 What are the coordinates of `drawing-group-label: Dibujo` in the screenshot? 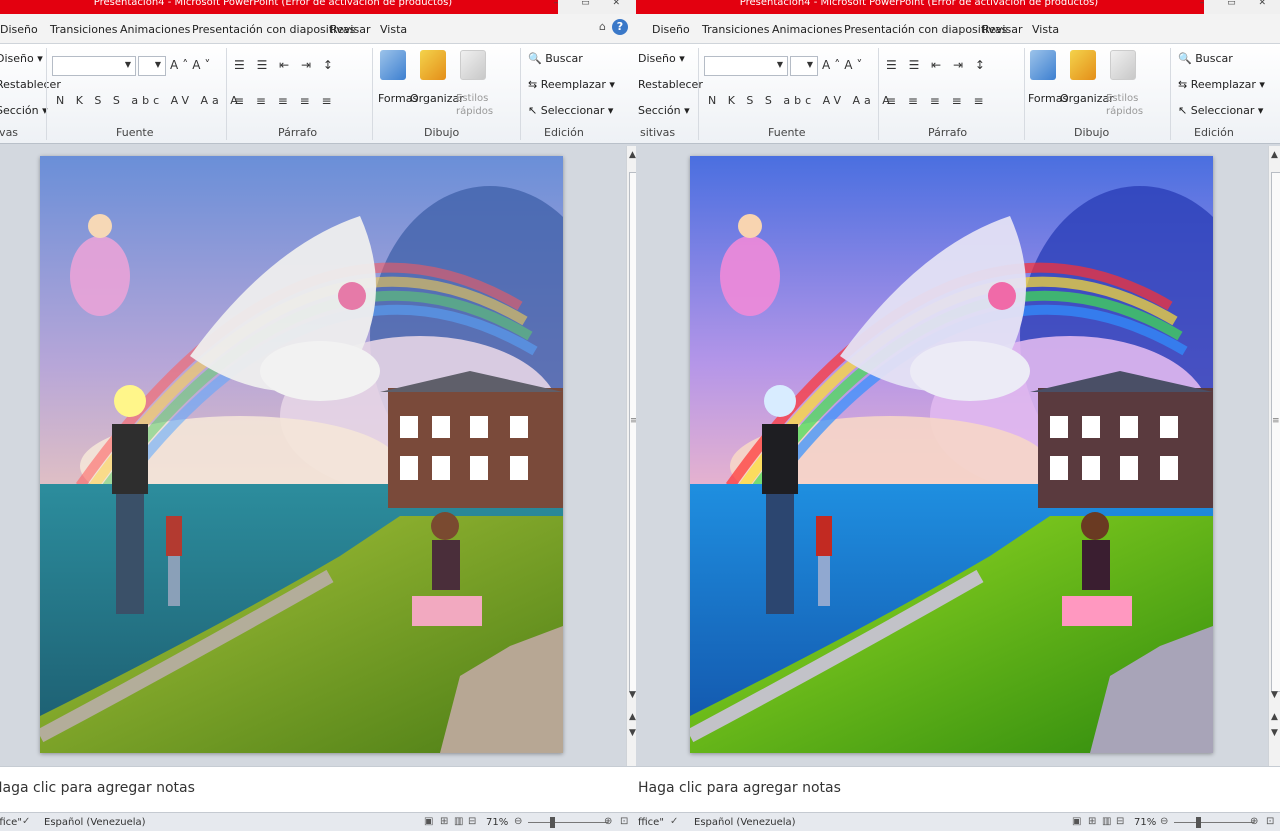 It's located at (1092, 132).